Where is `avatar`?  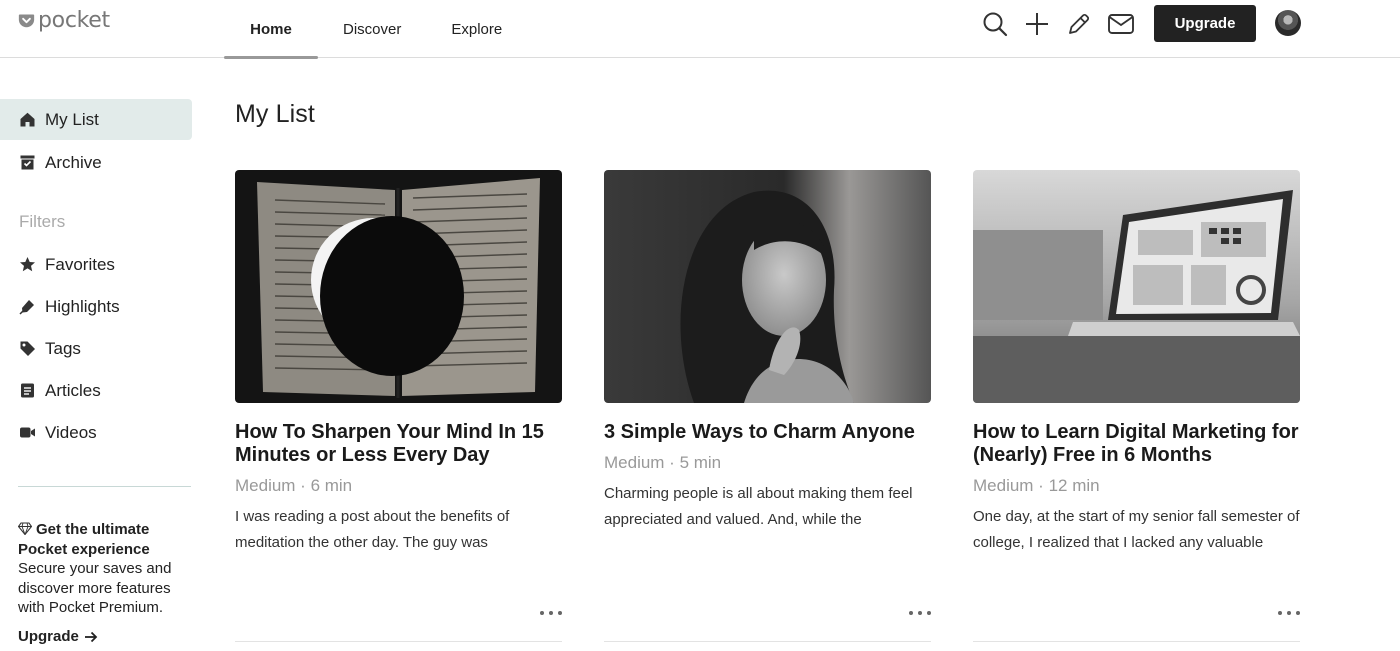 avatar is located at coordinates (1288, 23).